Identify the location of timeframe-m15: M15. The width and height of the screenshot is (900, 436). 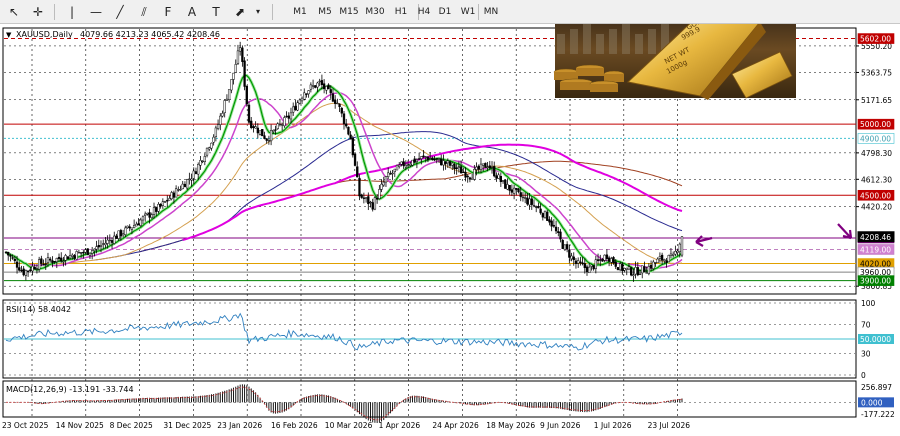
(349, 12).